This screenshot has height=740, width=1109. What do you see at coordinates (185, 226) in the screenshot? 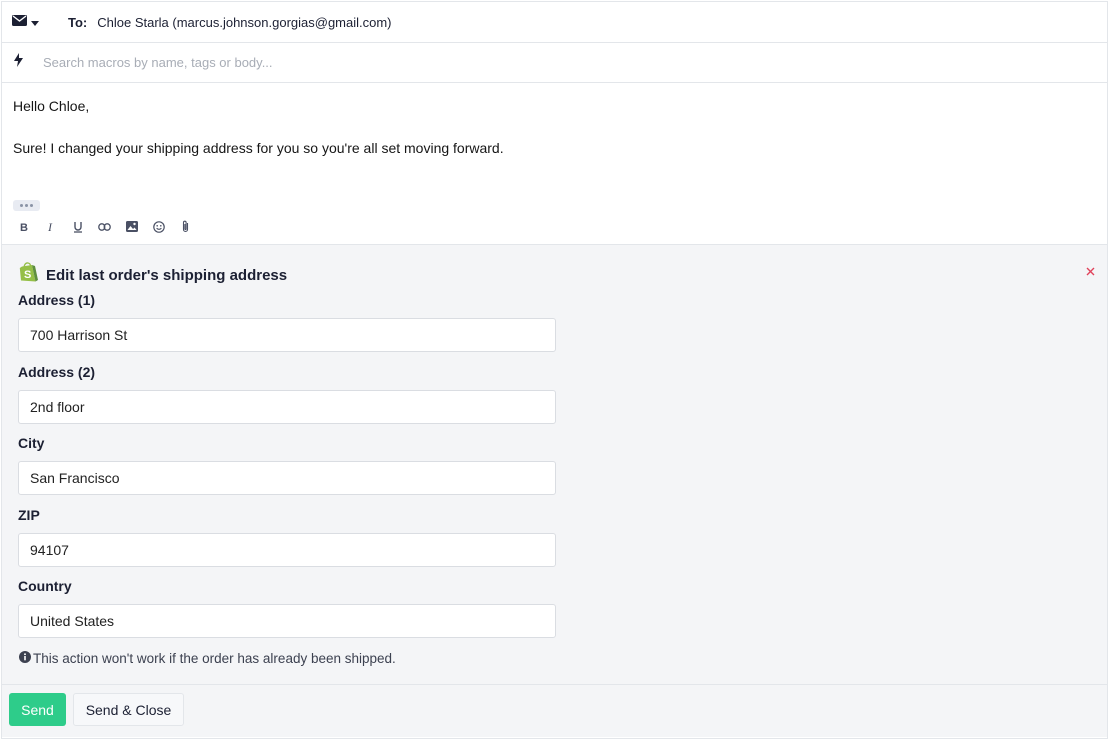
I see `attachment-icon` at bounding box center [185, 226].